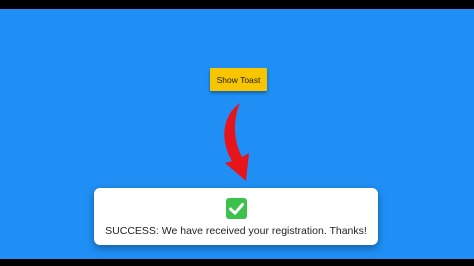  I want to click on curved-arrow-icon, so click(236, 142).